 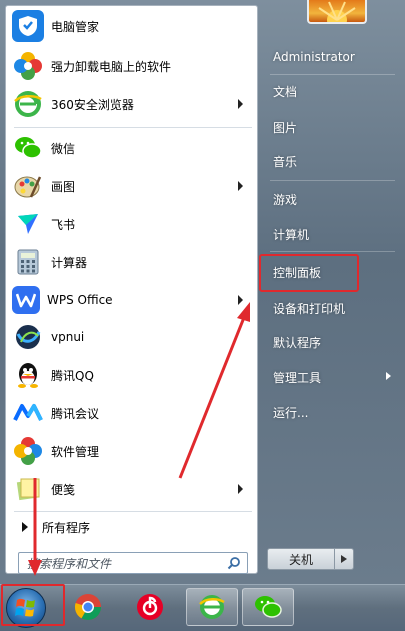 I want to click on arrow-to-control-panel, so click(x=214, y=390).